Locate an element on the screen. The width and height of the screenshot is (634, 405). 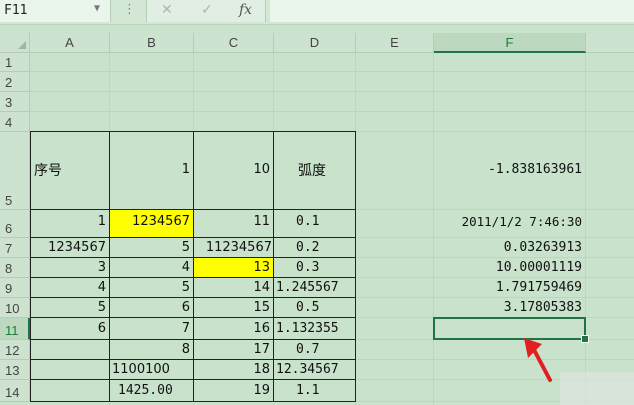
cell-b14: 1425.00 is located at coordinates (152, 392).